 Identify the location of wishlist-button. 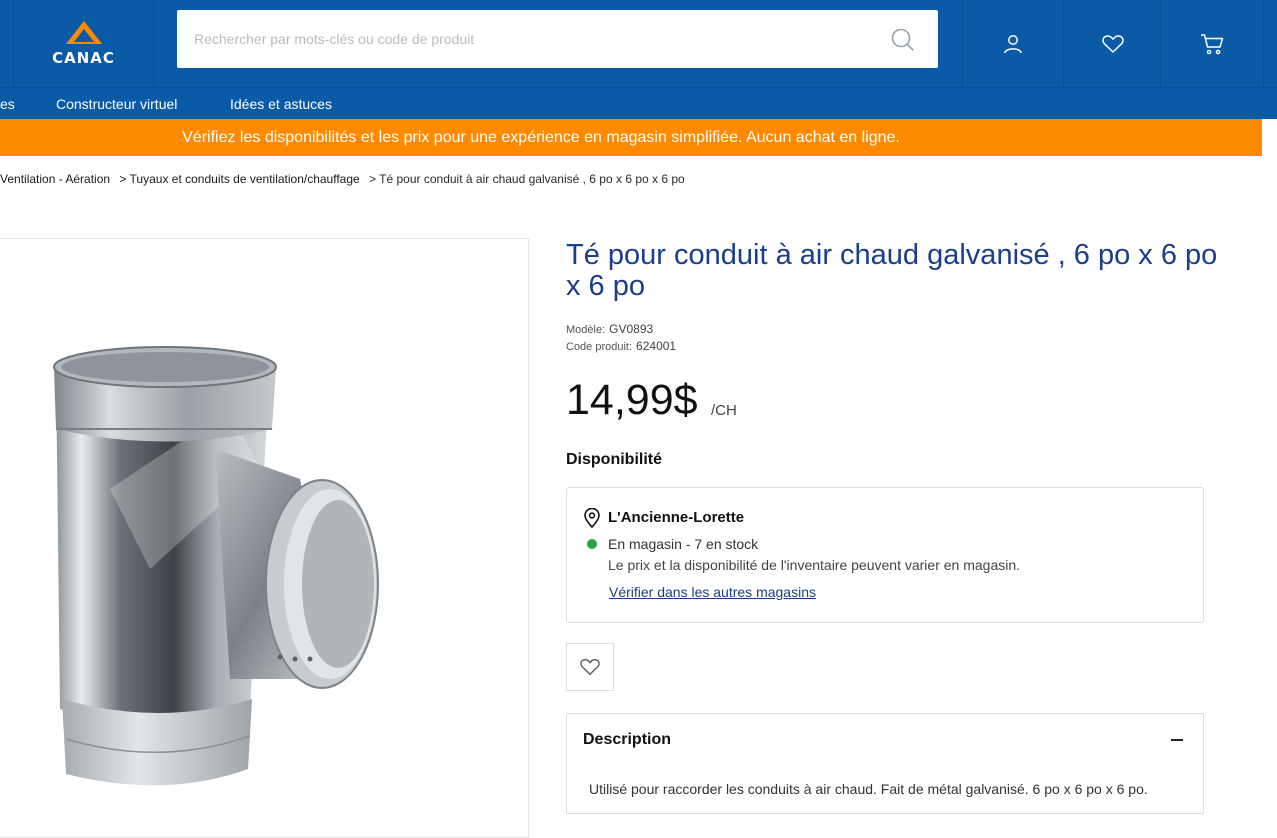
(1112, 43).